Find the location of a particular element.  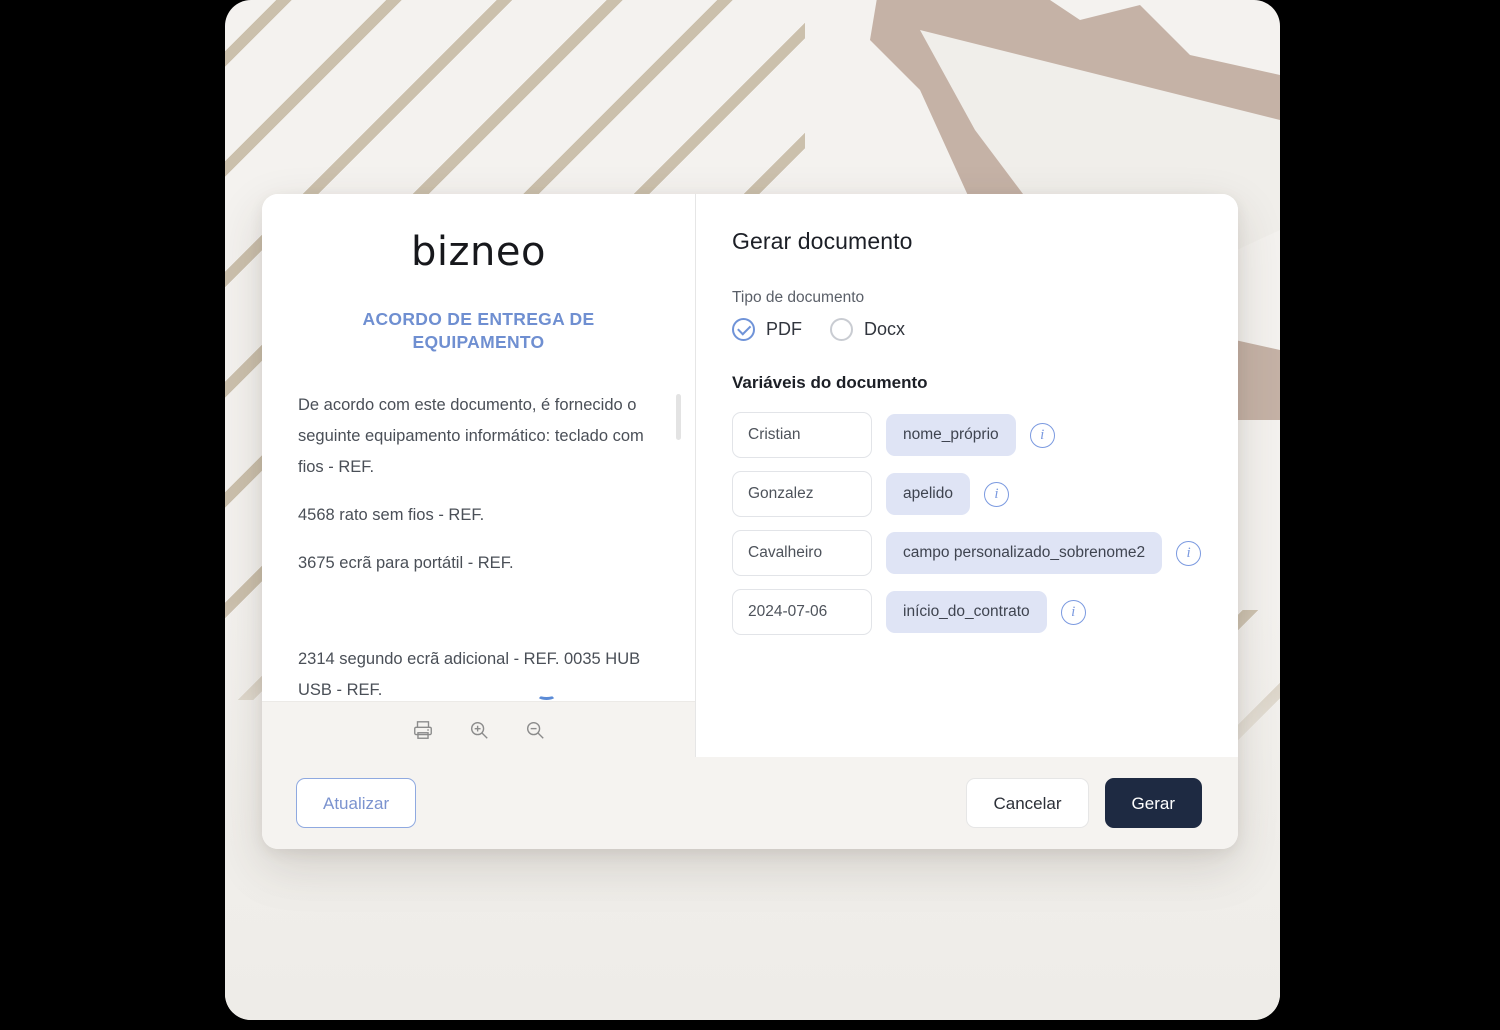

variable-tag: nome_próprio is located at coordinates (951, 435).